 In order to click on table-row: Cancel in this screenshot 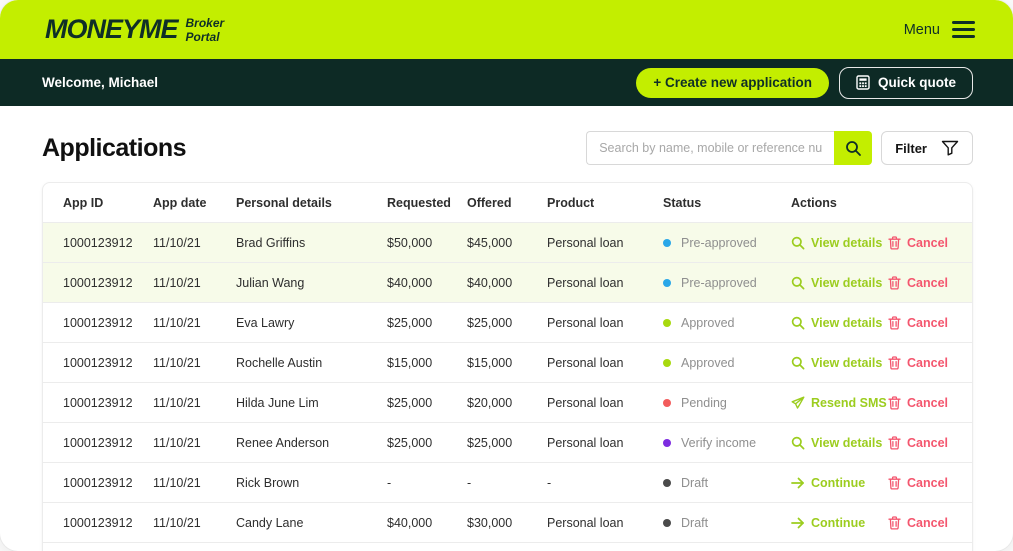, I will do `click(507, 547)`.